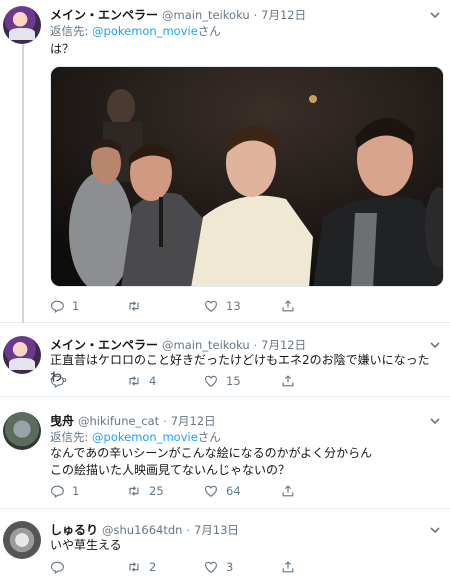 Image resolution: width=450 pixels, height=585 pixels. I want to click on retweet-count: 25, so click(156, 491).